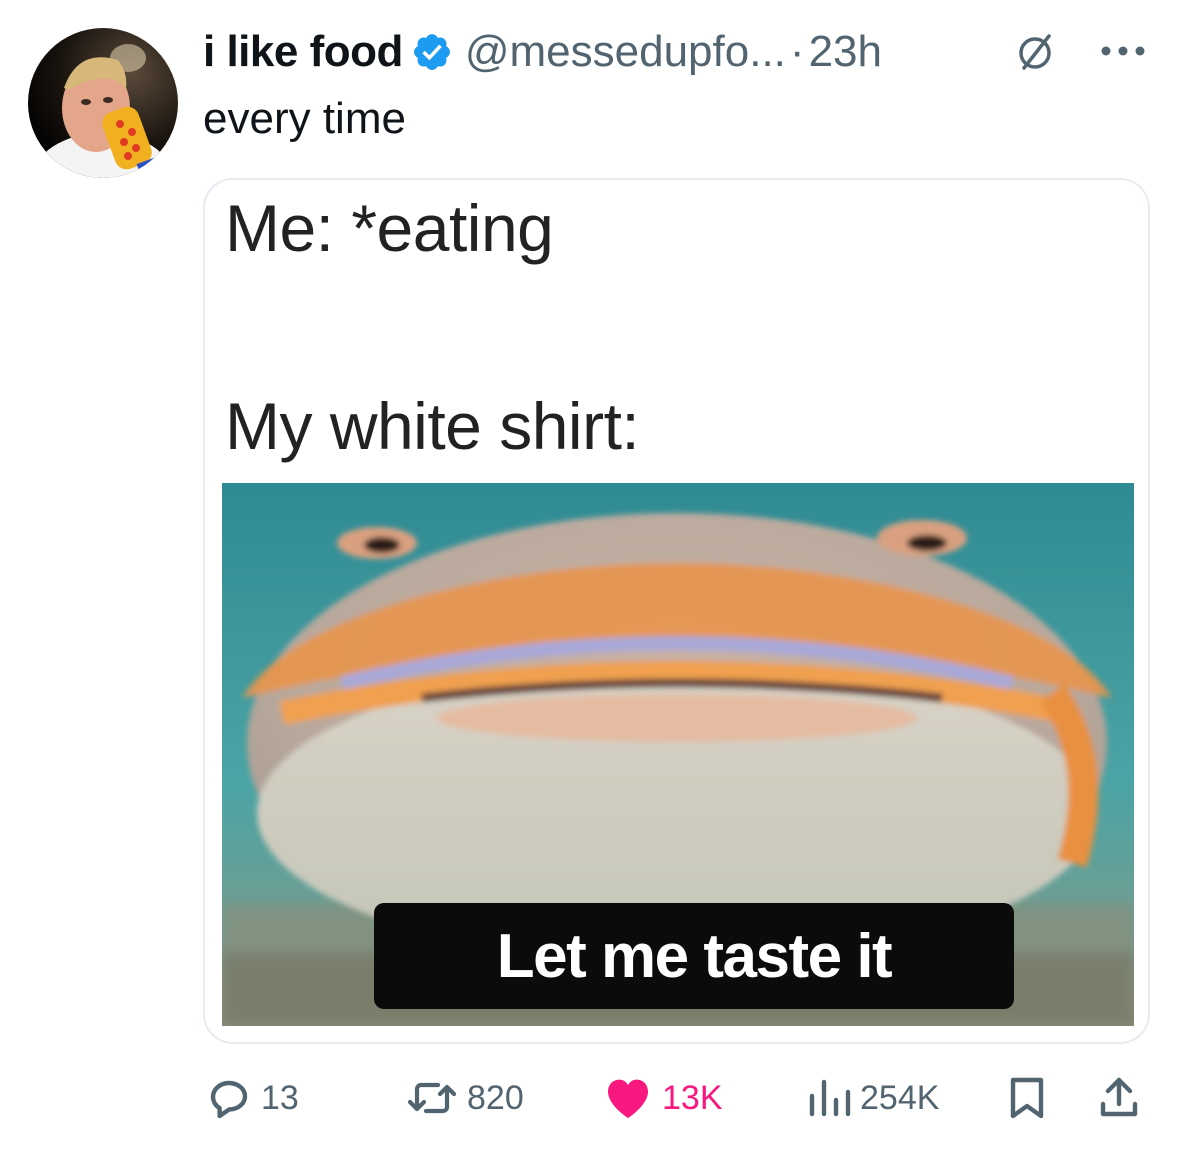  I want to click on timestamp: 23h, so click(845, 52).